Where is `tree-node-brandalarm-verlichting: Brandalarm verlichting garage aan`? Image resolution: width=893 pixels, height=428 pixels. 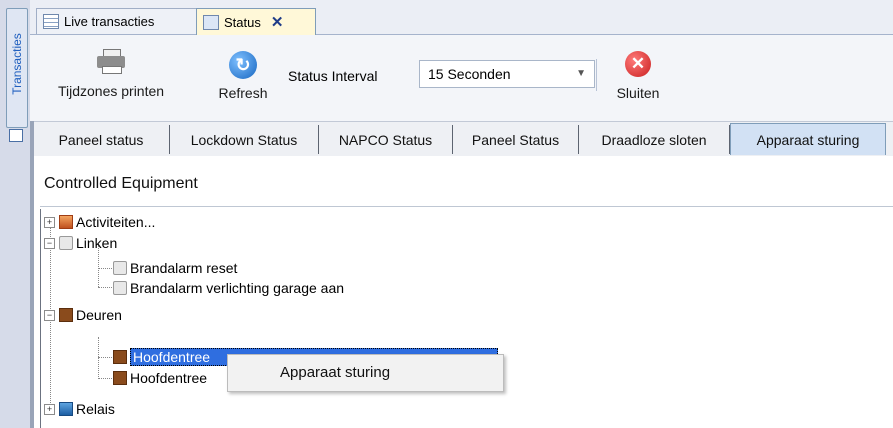 tree-node-brandalarm-verlichting: Brandalarm verlichting garage aan is located at coordinates (228, 288).